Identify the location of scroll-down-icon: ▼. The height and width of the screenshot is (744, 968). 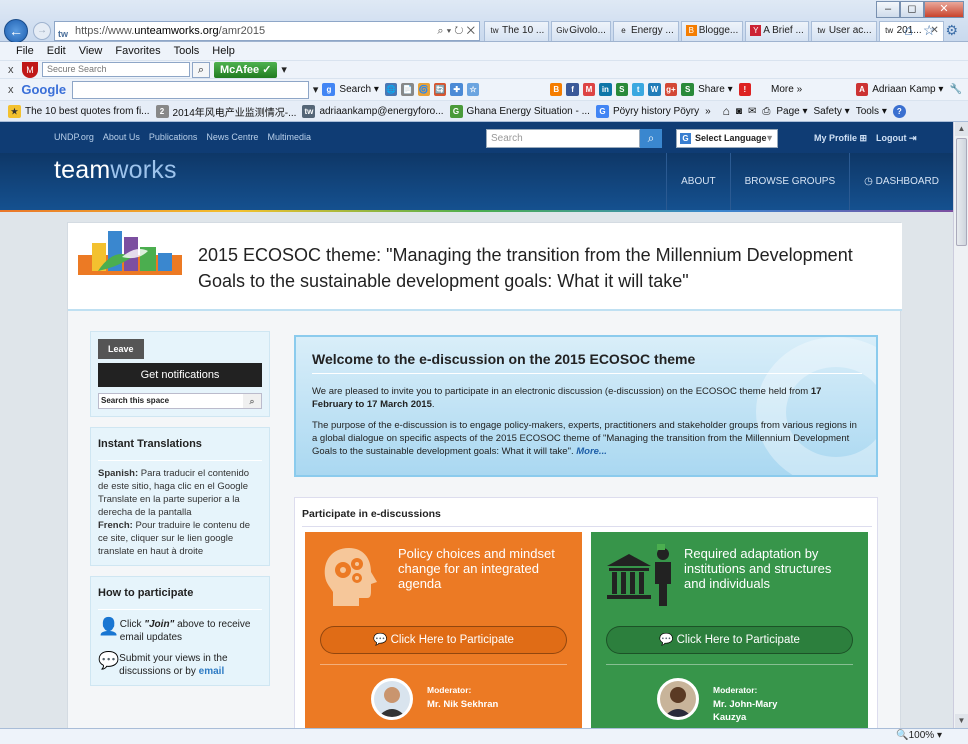
(961, 721).